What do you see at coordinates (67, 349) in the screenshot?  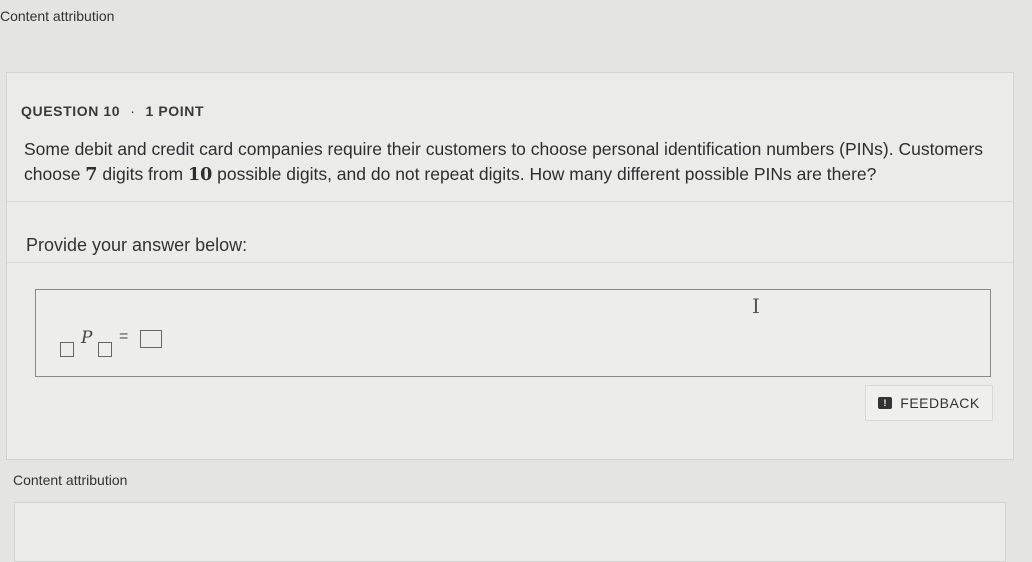 I see `n-input-slot` at bounding box center [67, 349].